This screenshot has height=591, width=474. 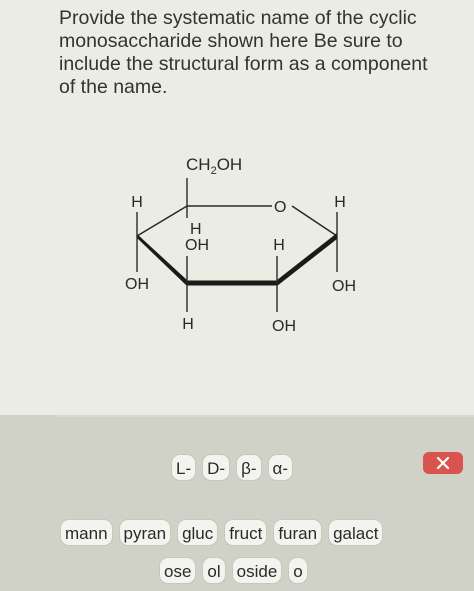 I want to click on ring-bond-left-back, so click(x=162, y=221).